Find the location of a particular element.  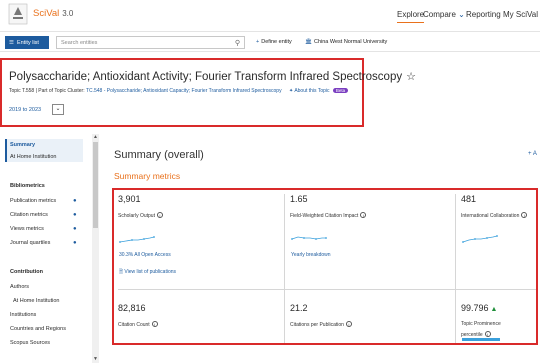

view-publications-label: View list of publications is located at coordinates (150, 272).